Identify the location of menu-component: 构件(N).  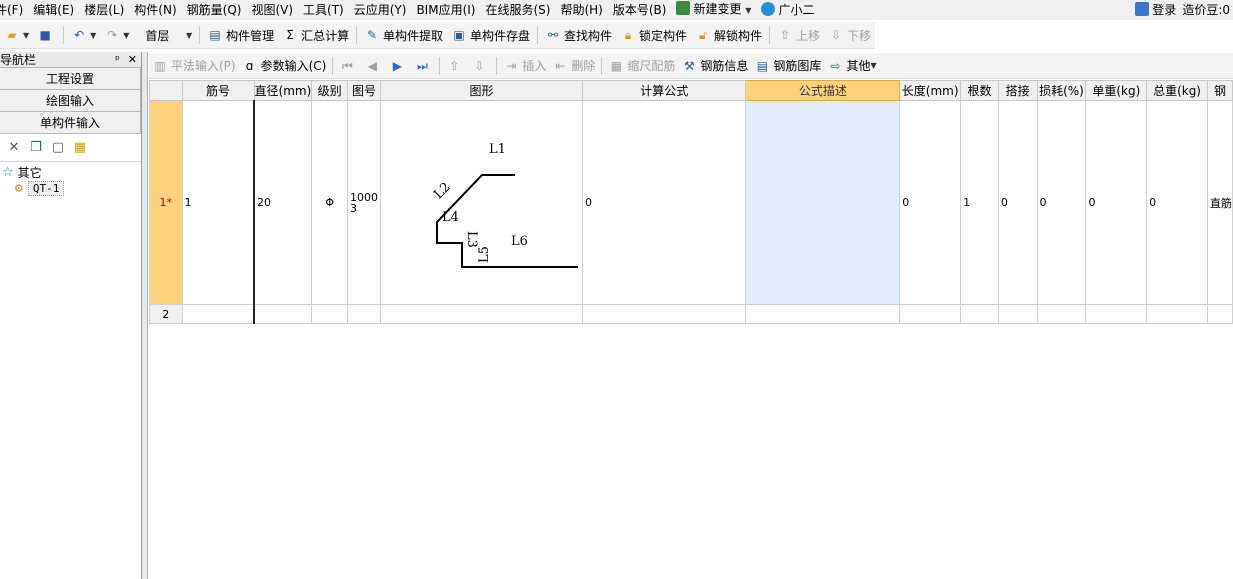
(155, 10).